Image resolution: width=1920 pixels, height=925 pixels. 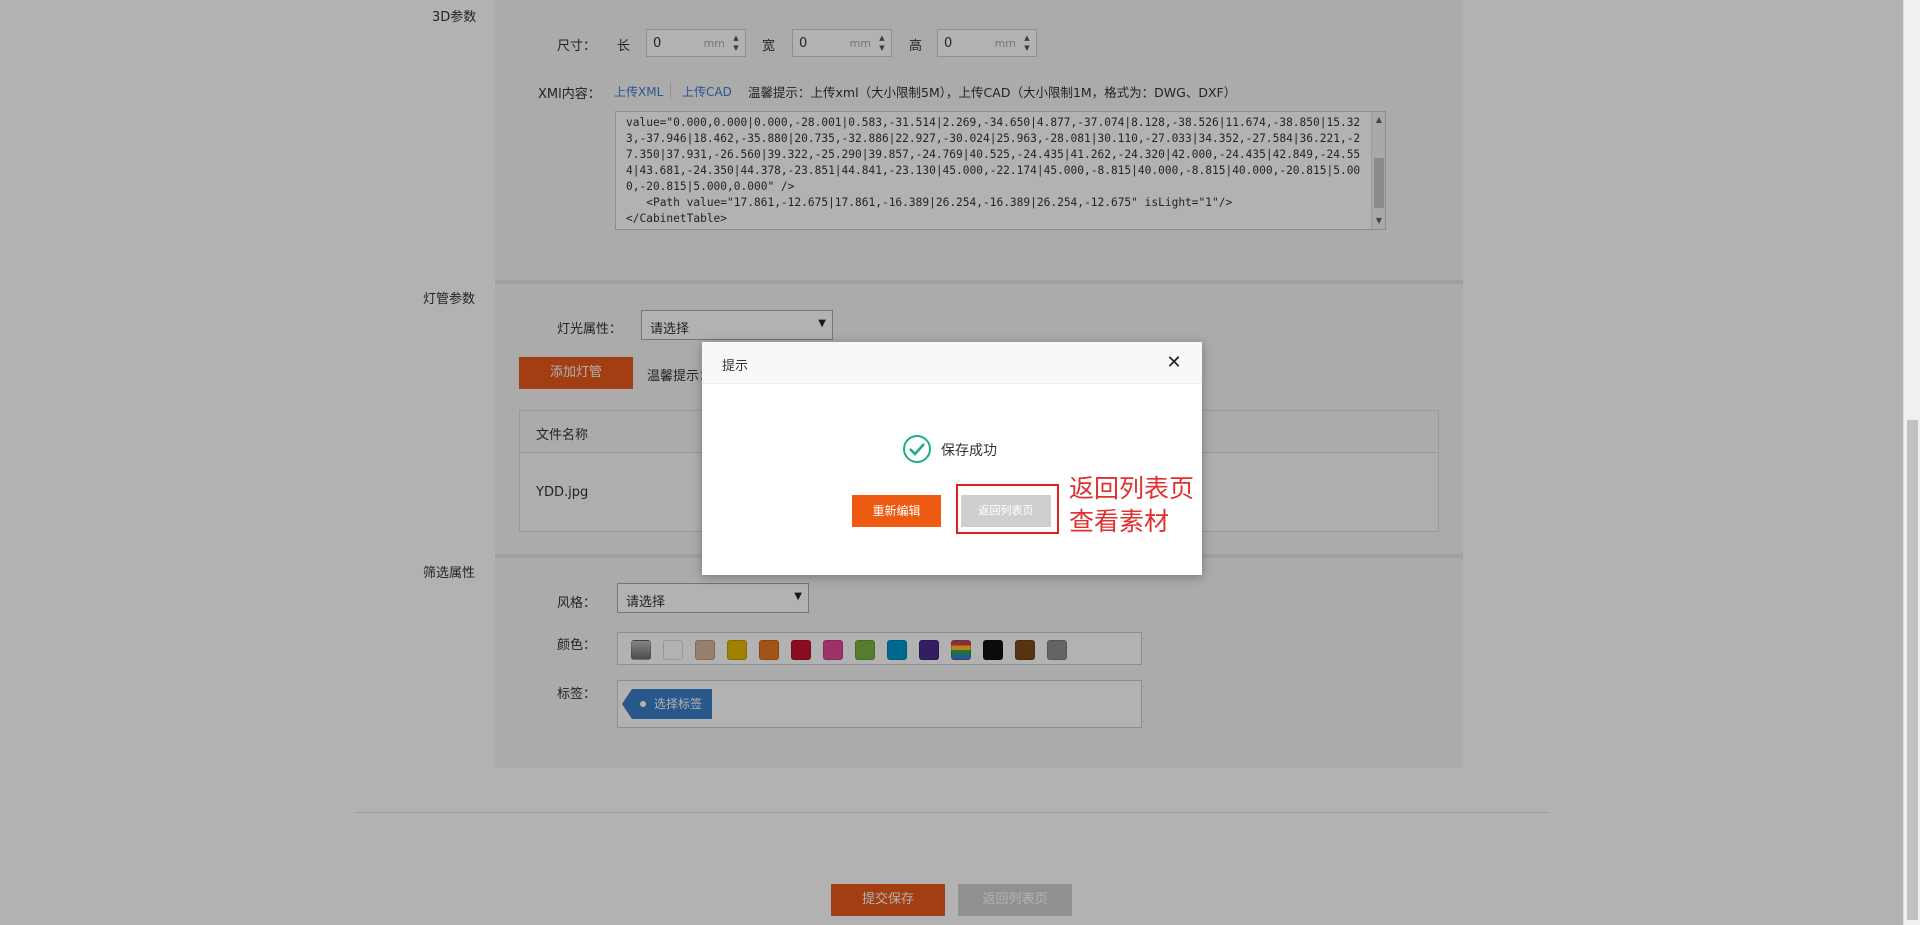 I want to click on re-edit-button: 重新编辑, so click(x=896, y=511).